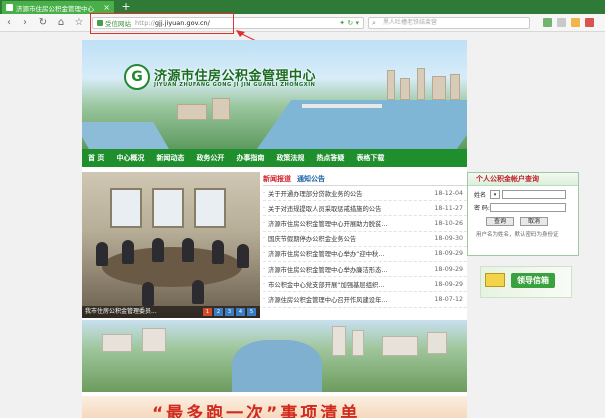  What do you see at coordinates (365, 285) in the screenshot?
I see `news-item: · 市公积金中心党支部开展“加强基层组织... 18-09-29` at bounding box center [365, 285].